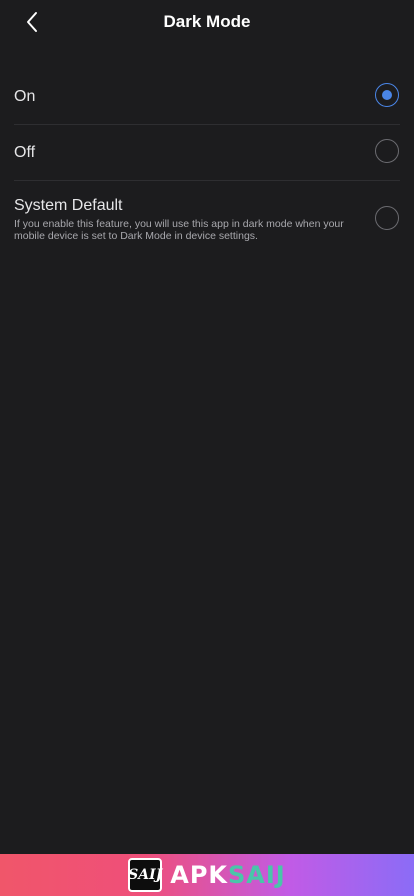 Image resolution: width=414 pixels, height=896 pixels. Describe the element at coordinates (387, 218) in the screenshot. I see `radio-system-default` at that location.